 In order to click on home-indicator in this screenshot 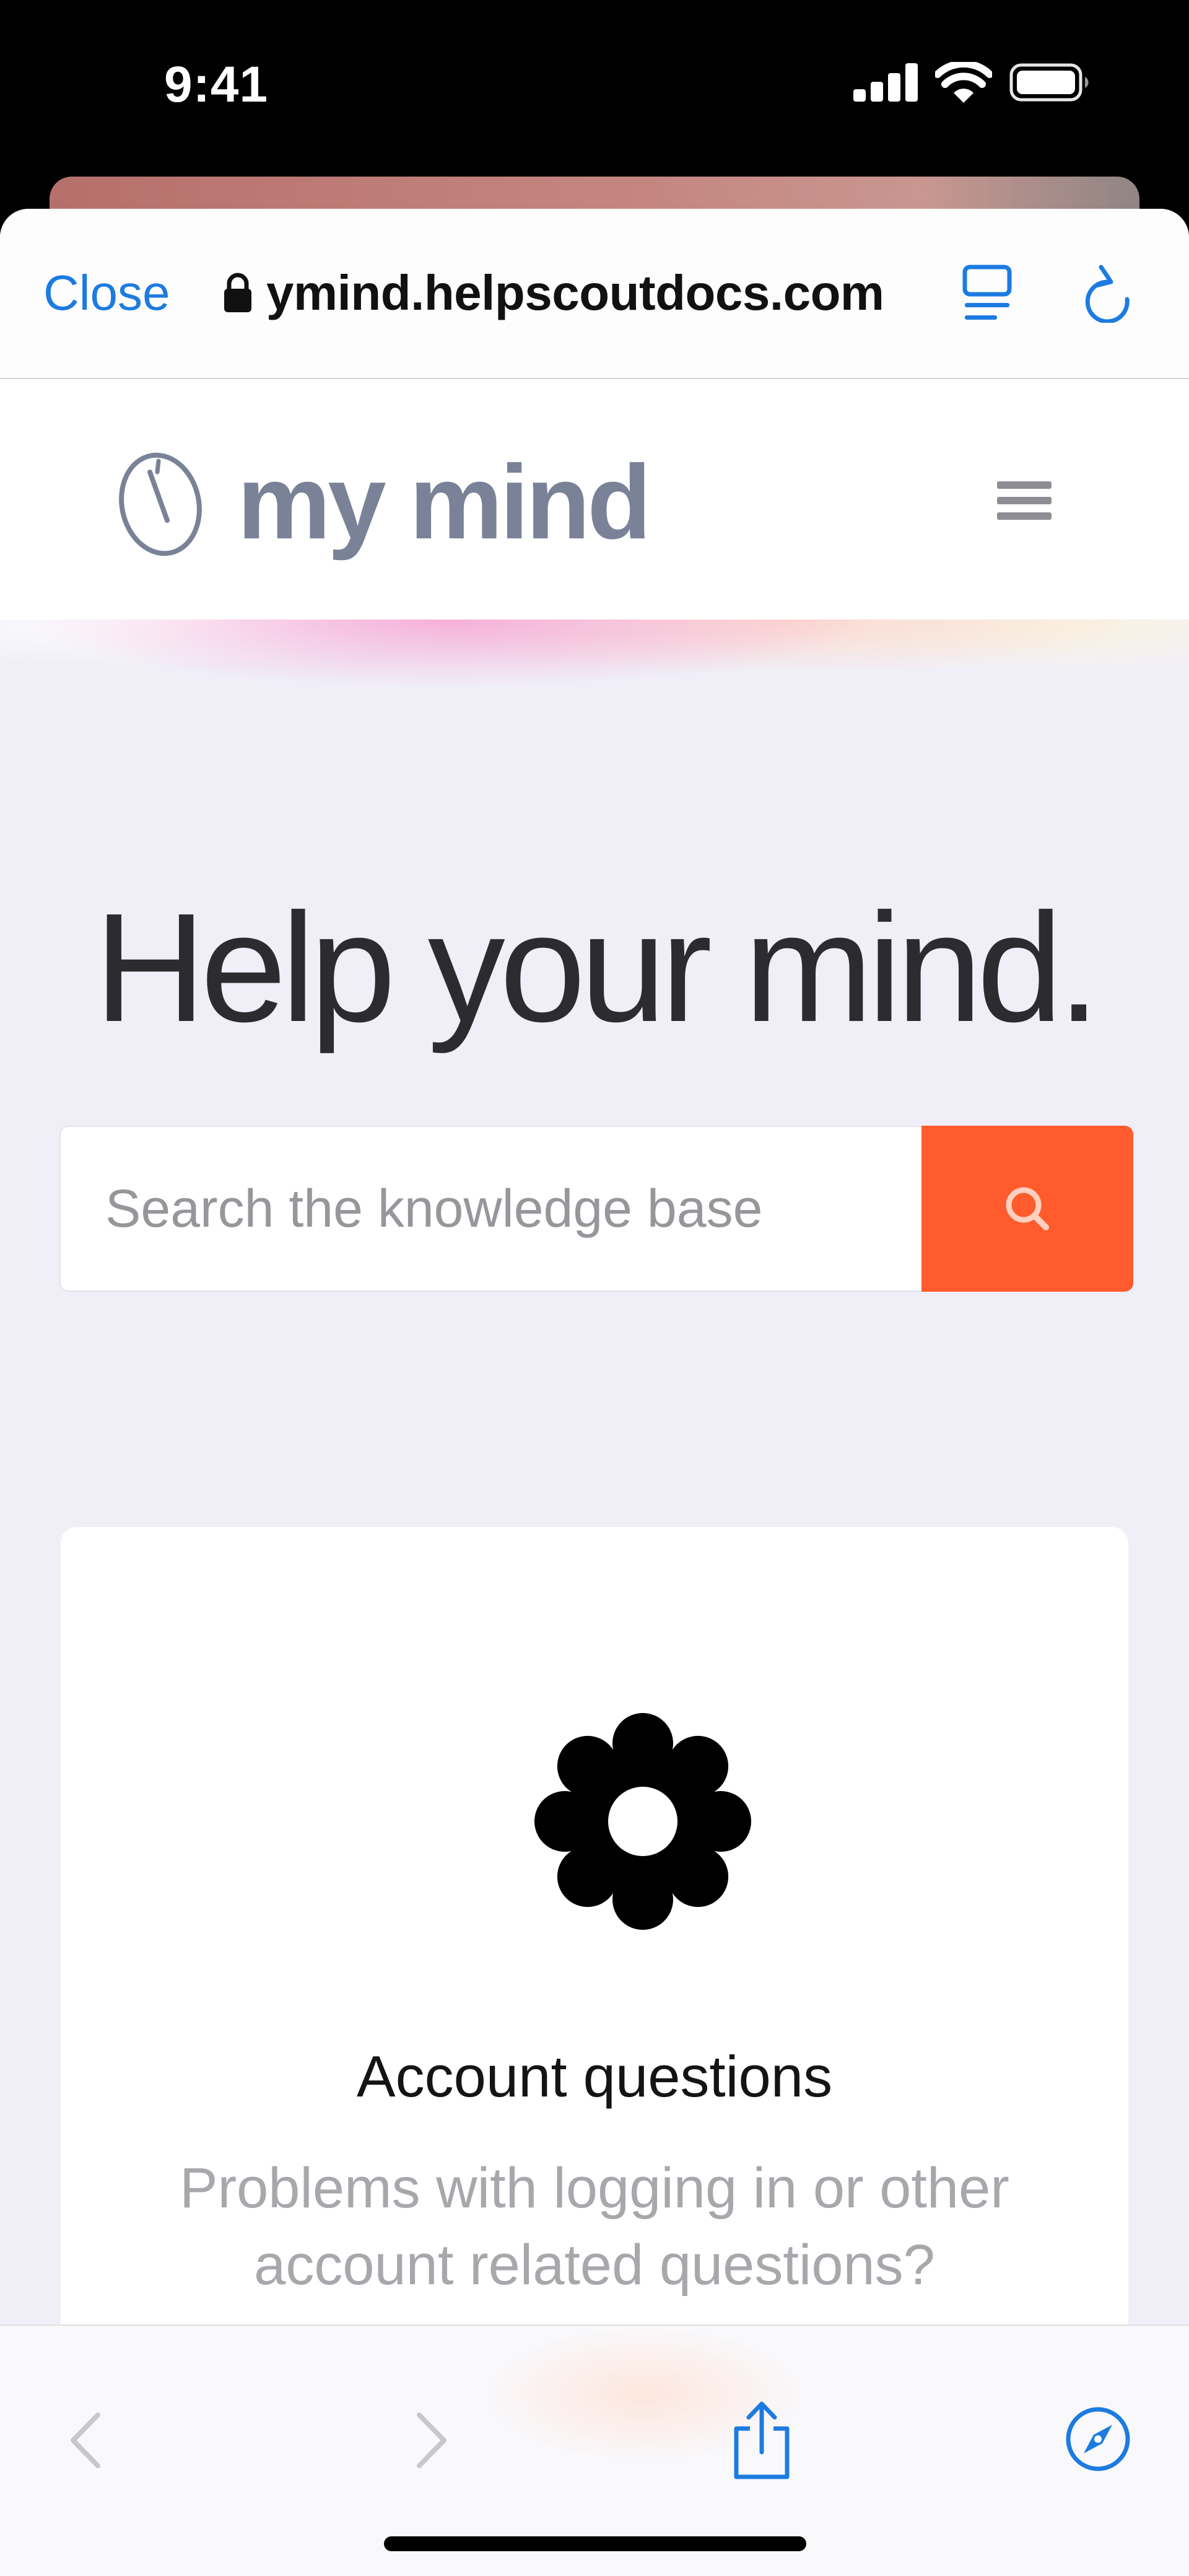, I will do `click(595, 2543)`.